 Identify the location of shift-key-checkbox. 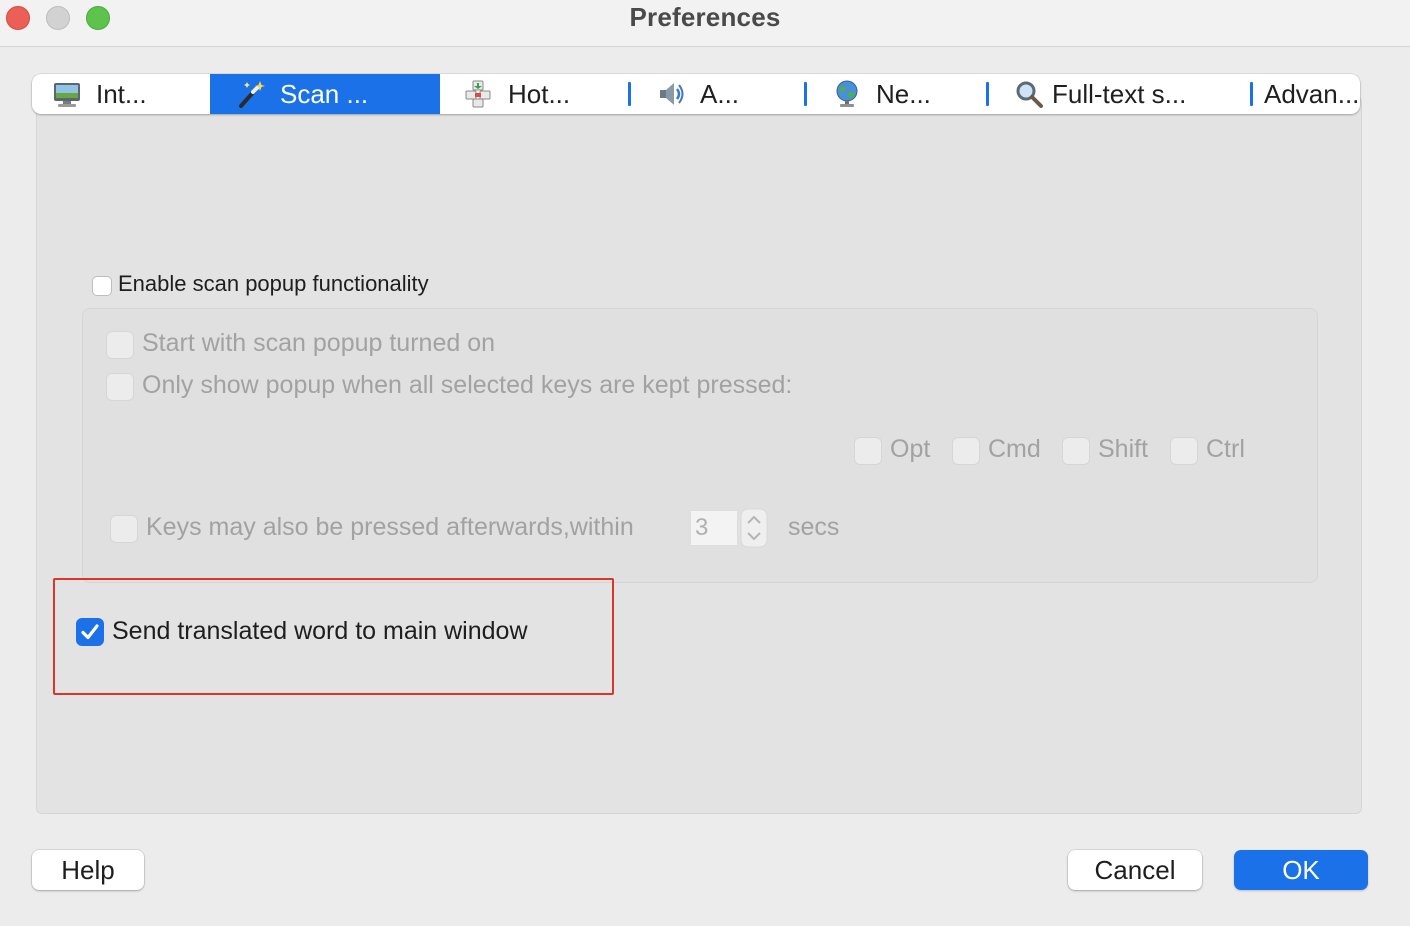
(1076, 451).